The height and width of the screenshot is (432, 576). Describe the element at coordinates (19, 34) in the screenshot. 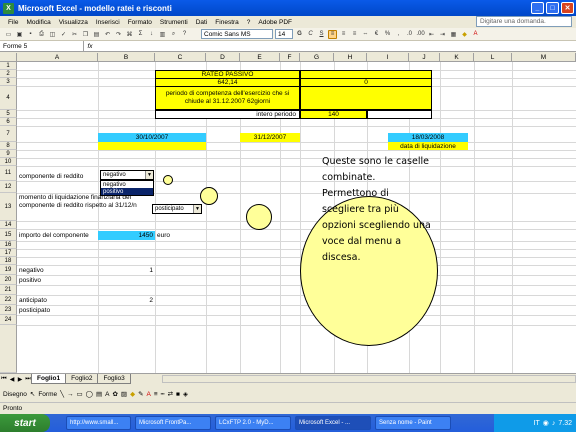

I see `open-icon: ▣` at that location.